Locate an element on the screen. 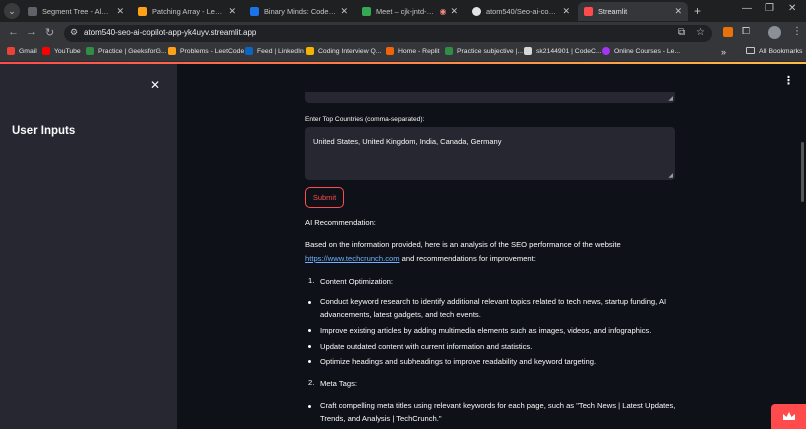  close-sidebar-icon: ✕ is located at coordinates (155, 85).